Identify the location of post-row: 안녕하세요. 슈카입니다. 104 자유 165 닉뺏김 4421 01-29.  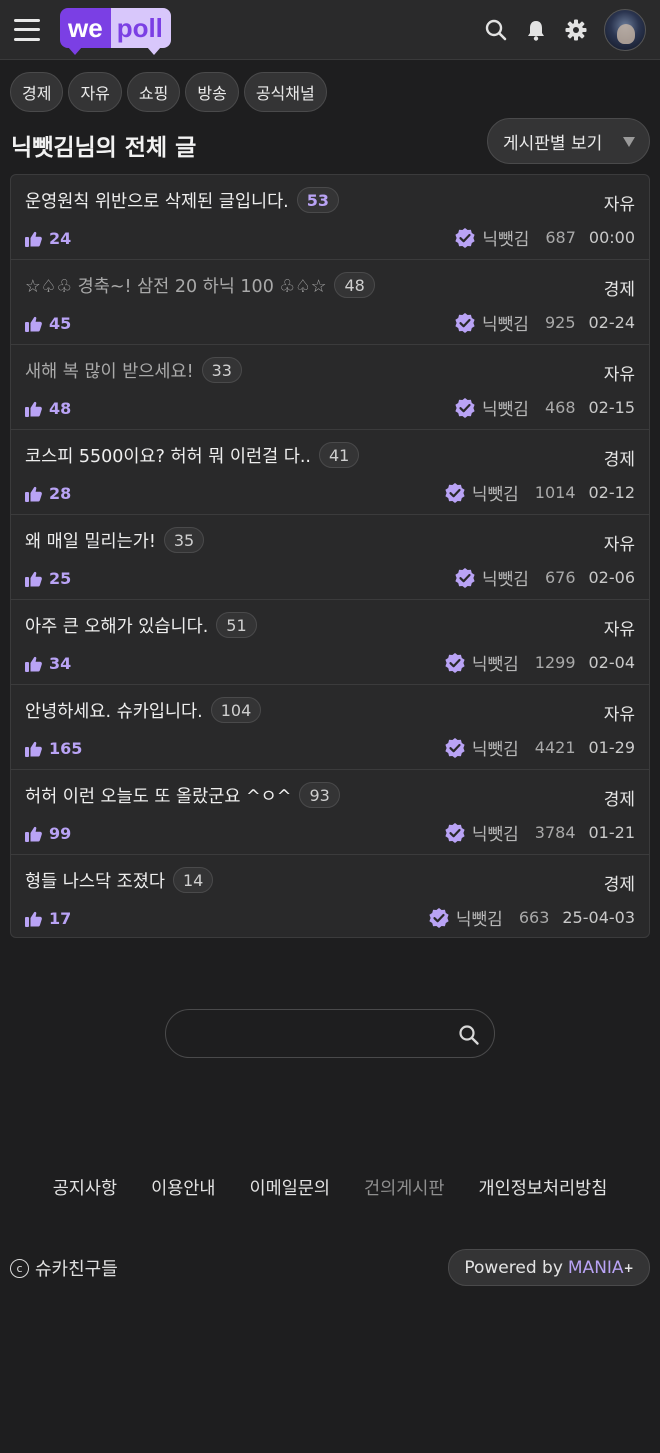
(330, 727).